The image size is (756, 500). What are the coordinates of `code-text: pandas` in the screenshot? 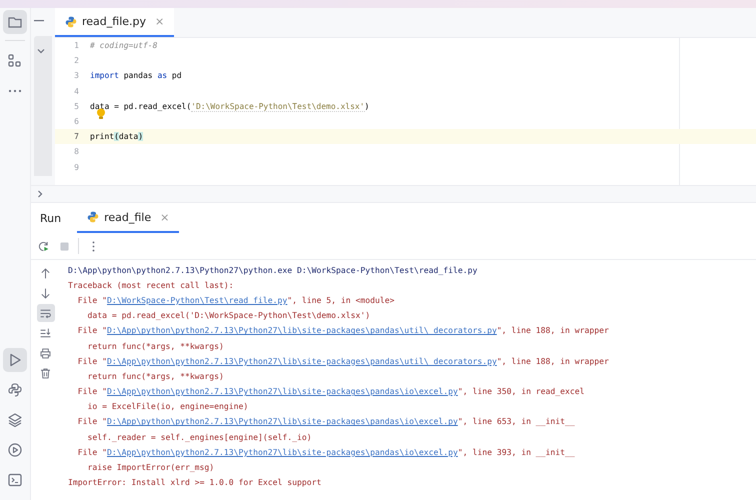 It's located at (138, 75).